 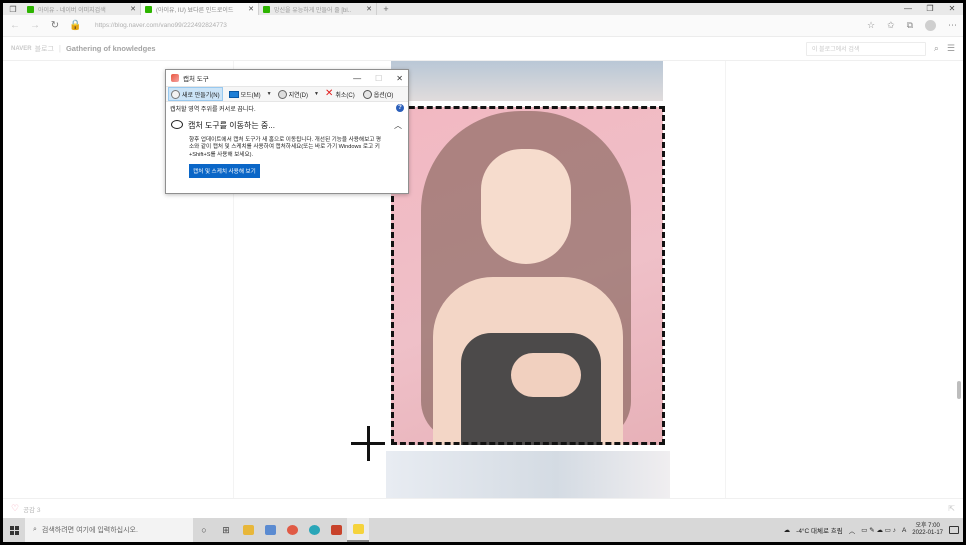 What do you see at coordinates (233, 94) in the screenshot?
I see `mode-icon` at bounding box center [233, 94].